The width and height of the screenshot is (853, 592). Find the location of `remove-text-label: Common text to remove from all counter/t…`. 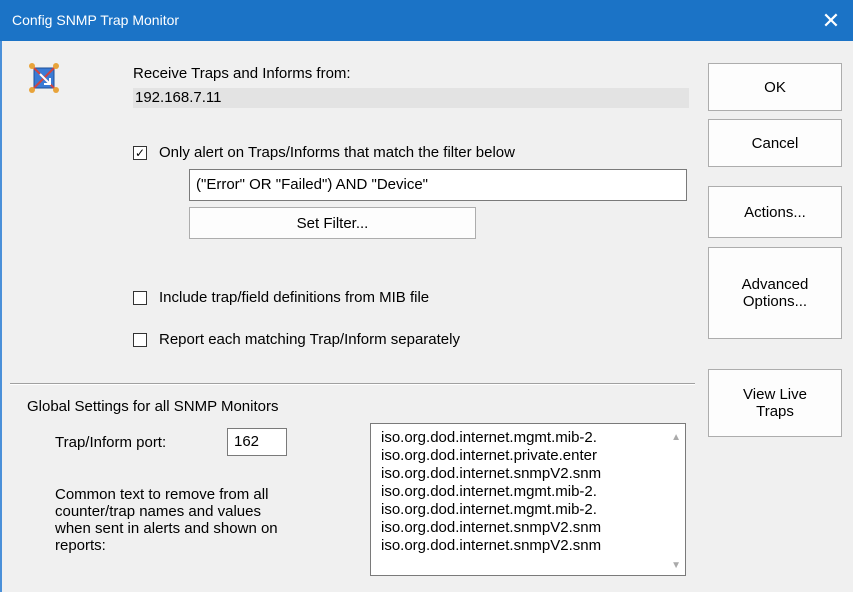

remove-text-label: Common text to remove from all counter/t… is located at coordinates (166, 520).